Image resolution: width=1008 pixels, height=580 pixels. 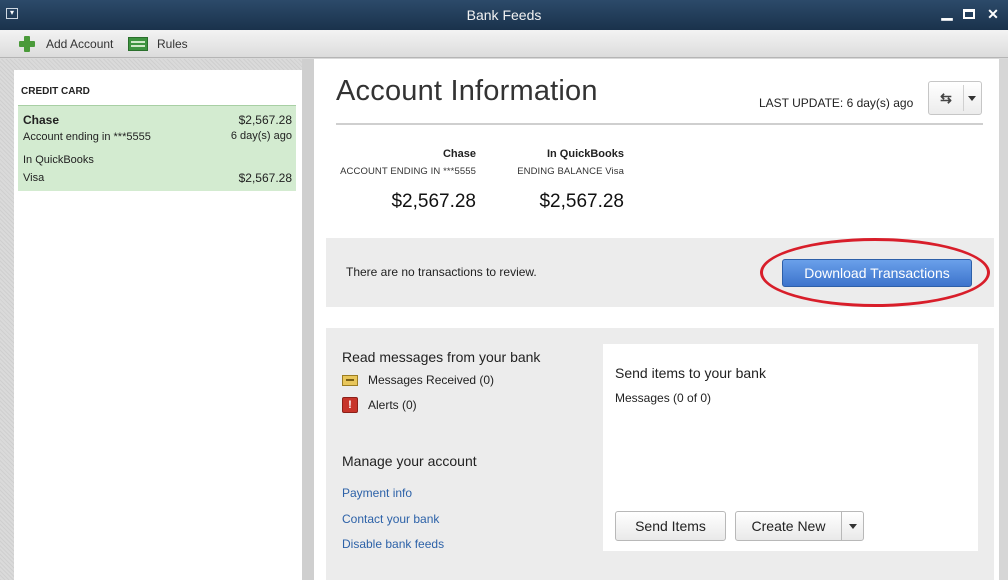 I want to click on account-updated: 6 day(s) ago, so click(x=261, y=136).